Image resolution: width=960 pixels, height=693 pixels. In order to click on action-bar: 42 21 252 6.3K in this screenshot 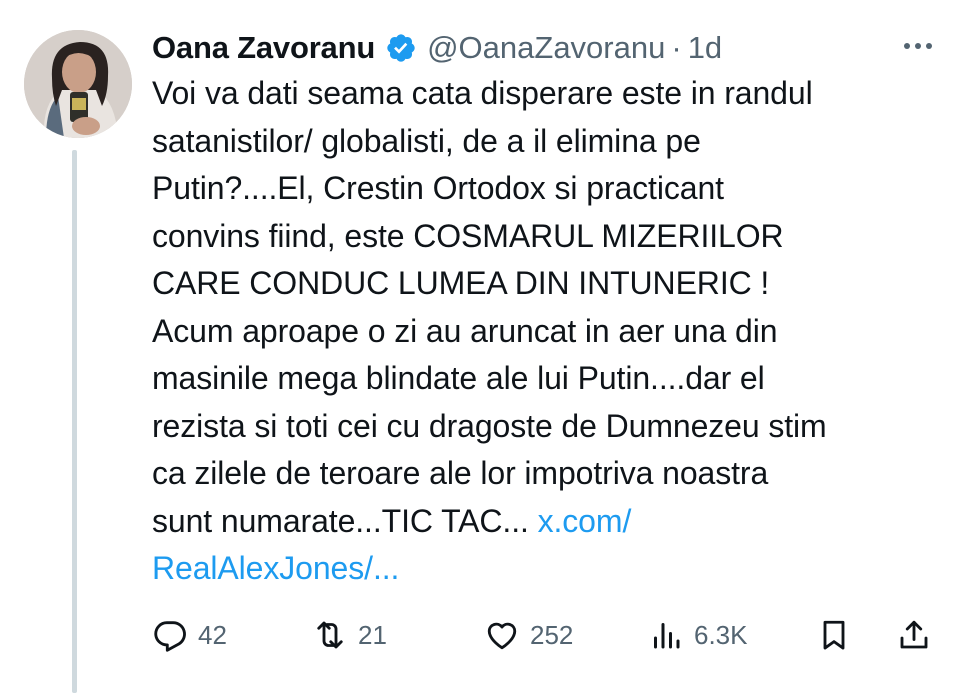, I will do `click(547, 635)`.